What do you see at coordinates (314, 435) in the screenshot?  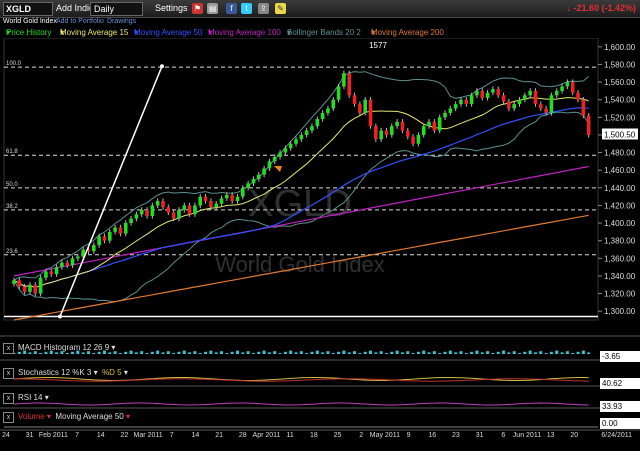 I see `x-tick-label: 18` at bounding box center [314, 435].